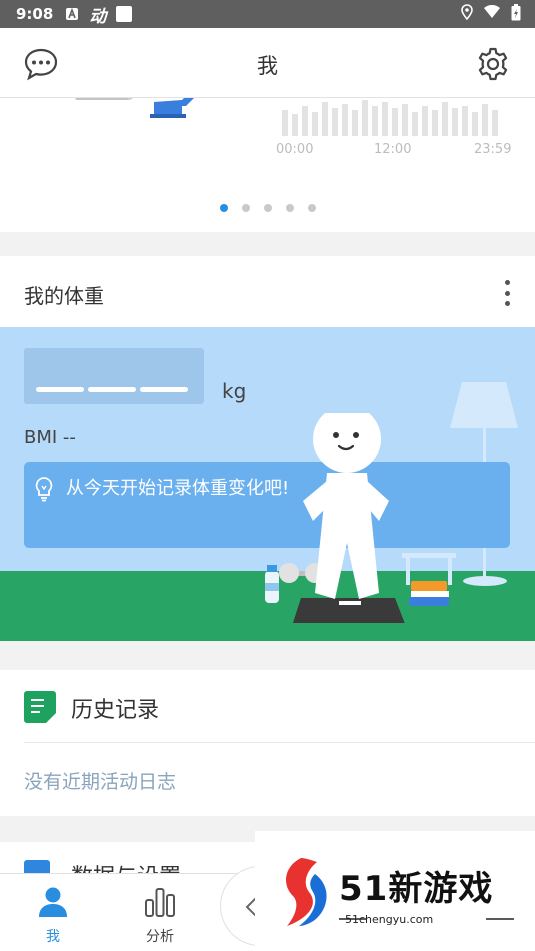 This screenshot has width=535, height=951. What do you see at coordinates (267, 66) in the screenshot?
I see `page-title: 我` at bounding box center [267, 66].